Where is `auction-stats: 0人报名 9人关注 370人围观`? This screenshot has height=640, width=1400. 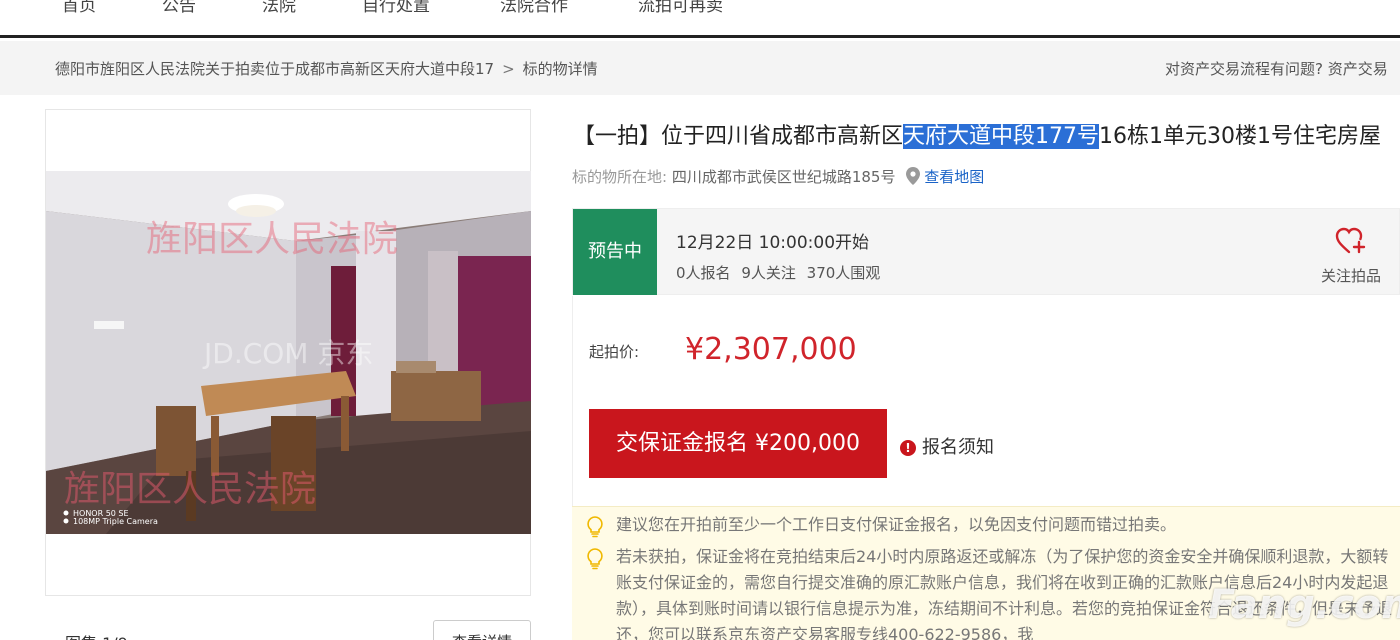
auction-stats: 0人报名 9人关注 370人围观 is located at coordinates (781, 272).